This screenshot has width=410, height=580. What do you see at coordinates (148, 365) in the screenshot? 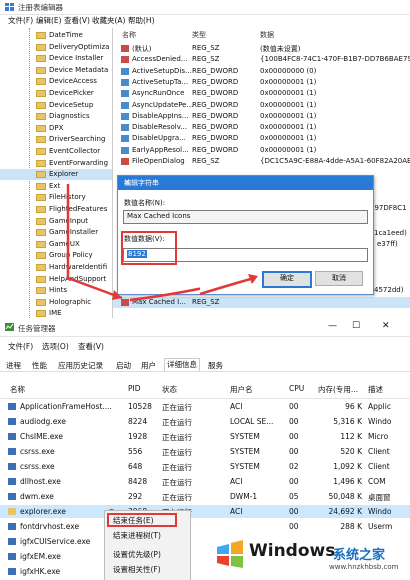
I see `tab-users: 用户` at bounding box center [148, 365].